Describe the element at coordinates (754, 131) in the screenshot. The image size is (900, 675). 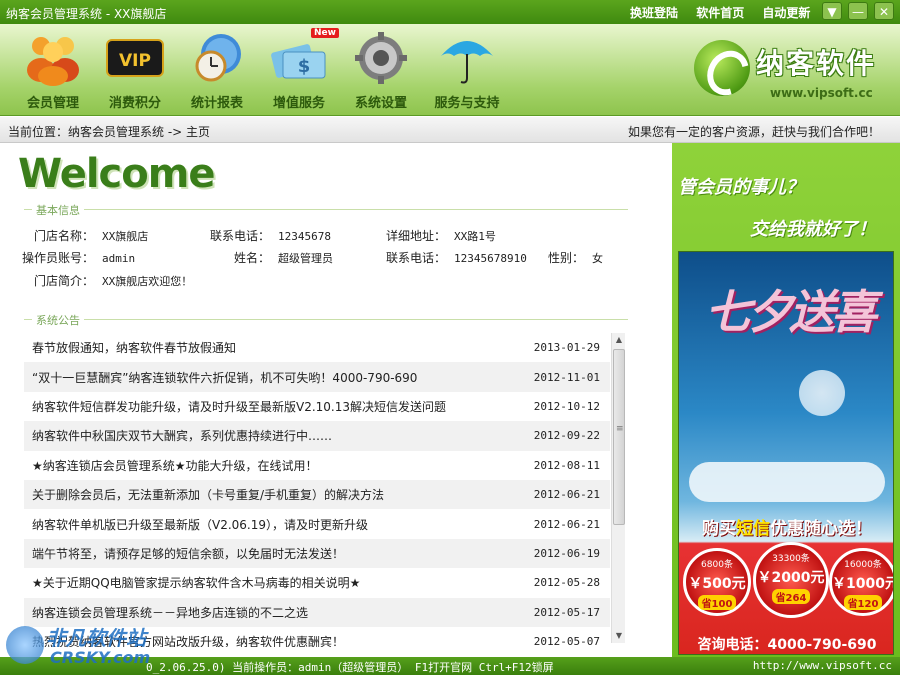
I see `cooperation-promo: 如果您有一定的客户资源，赶快与我们合作吧！` at that location.